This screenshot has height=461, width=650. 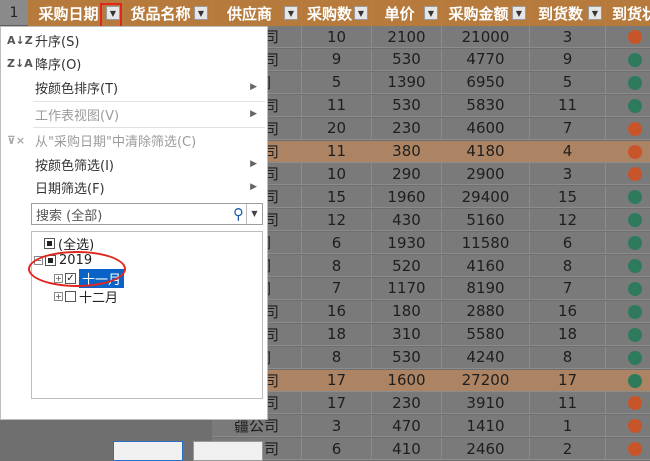 What do you see at coordinates (486, 311) in the screenshot?
I see `table-cell: 2880` at bounding box center [486, 311].